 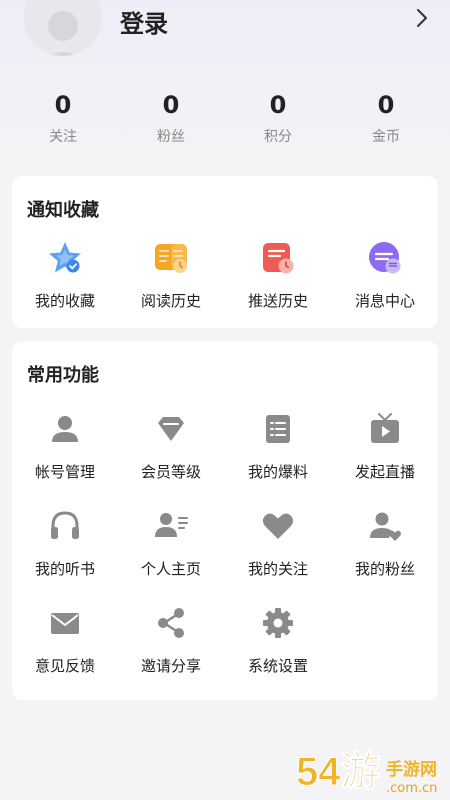 I want to click on grid-item-audiobooks: 我的听书, so click(x=65, y=543).